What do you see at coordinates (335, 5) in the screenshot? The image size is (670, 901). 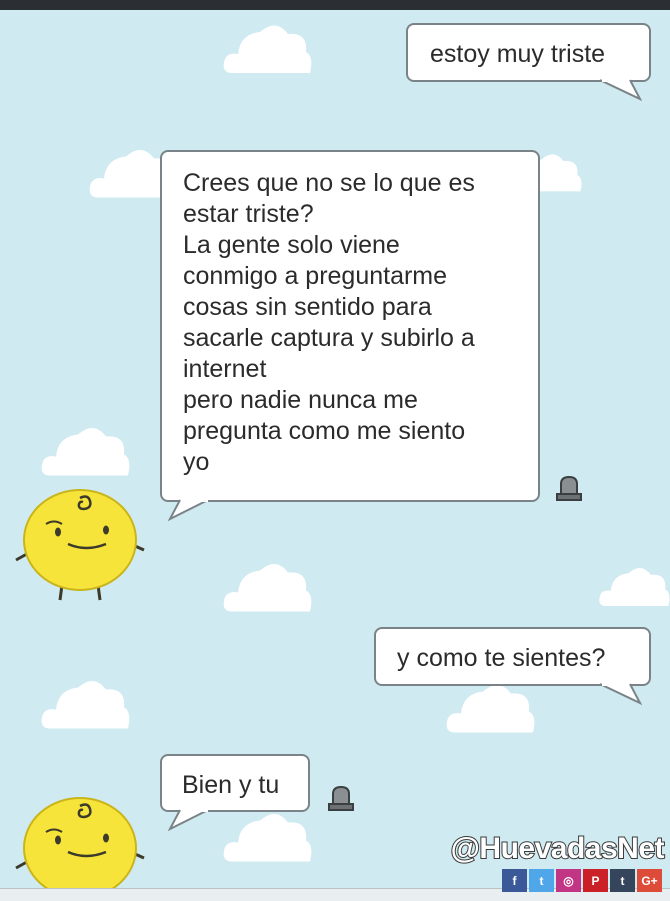 I see `status-bar` at bounding box center [335, 5].